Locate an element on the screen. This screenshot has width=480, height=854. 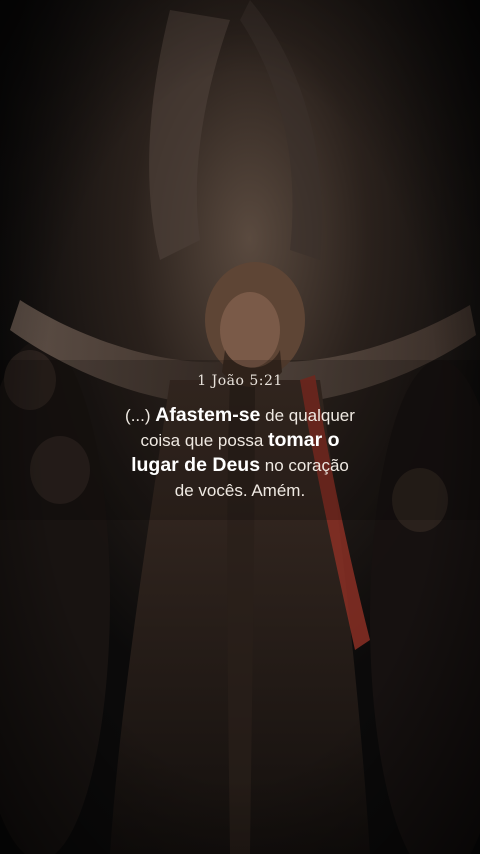
verse-segment-bold: lugar de Deus is located at coordinates (196, 465).